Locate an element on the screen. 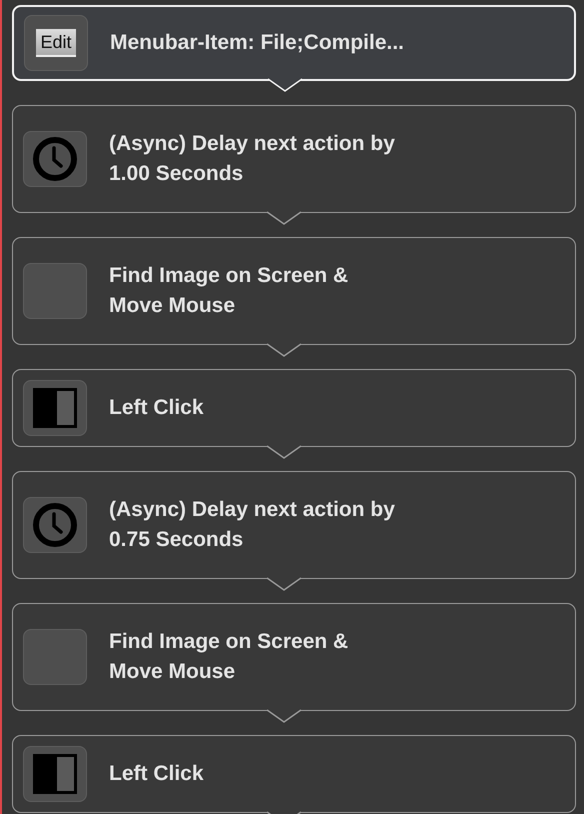  action-label: (Async) Delay next action by 0.75 Seconds is located at coordinates (252, 525).